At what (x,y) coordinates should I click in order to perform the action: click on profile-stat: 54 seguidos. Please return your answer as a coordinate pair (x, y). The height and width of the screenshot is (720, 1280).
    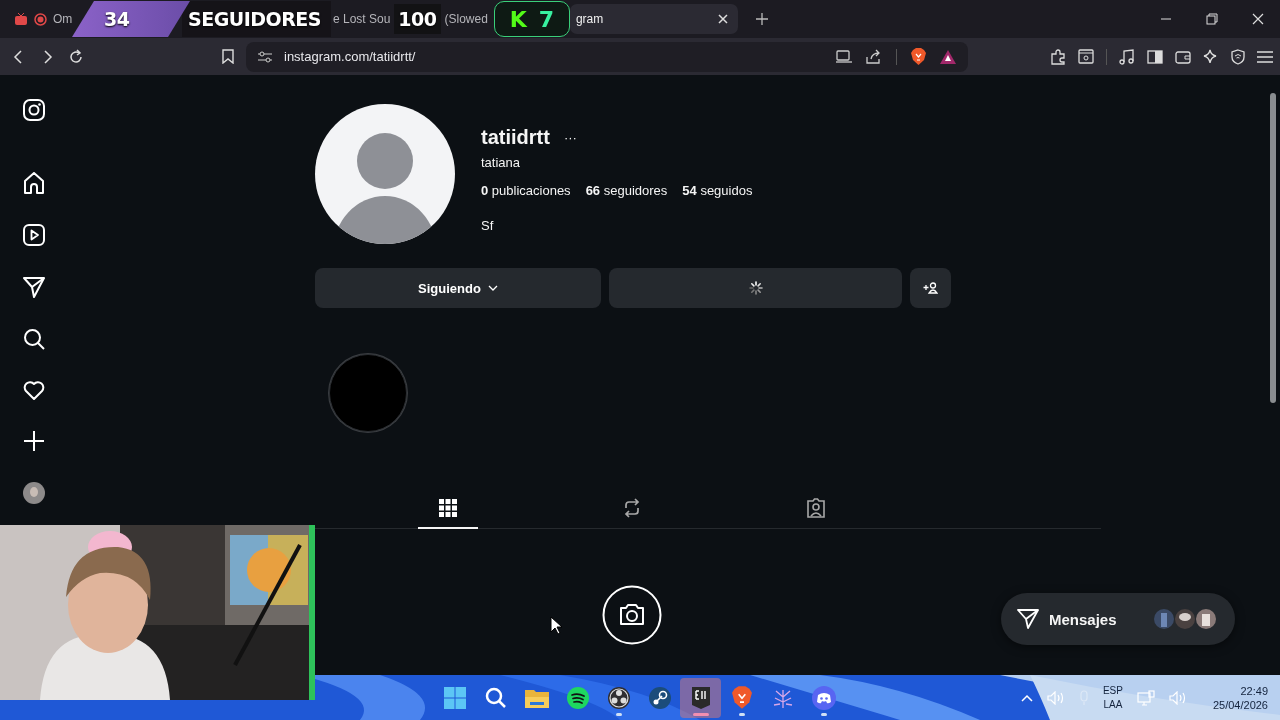
    Looking at the image, I should click on (717, 190).